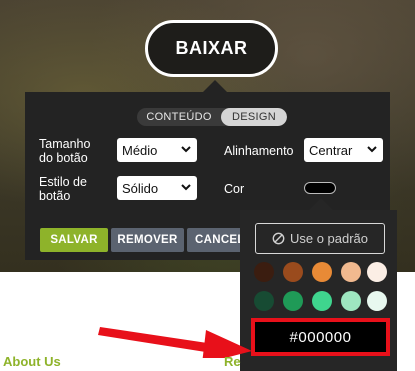  I want to click on no-color-icon, so click(278, 238).